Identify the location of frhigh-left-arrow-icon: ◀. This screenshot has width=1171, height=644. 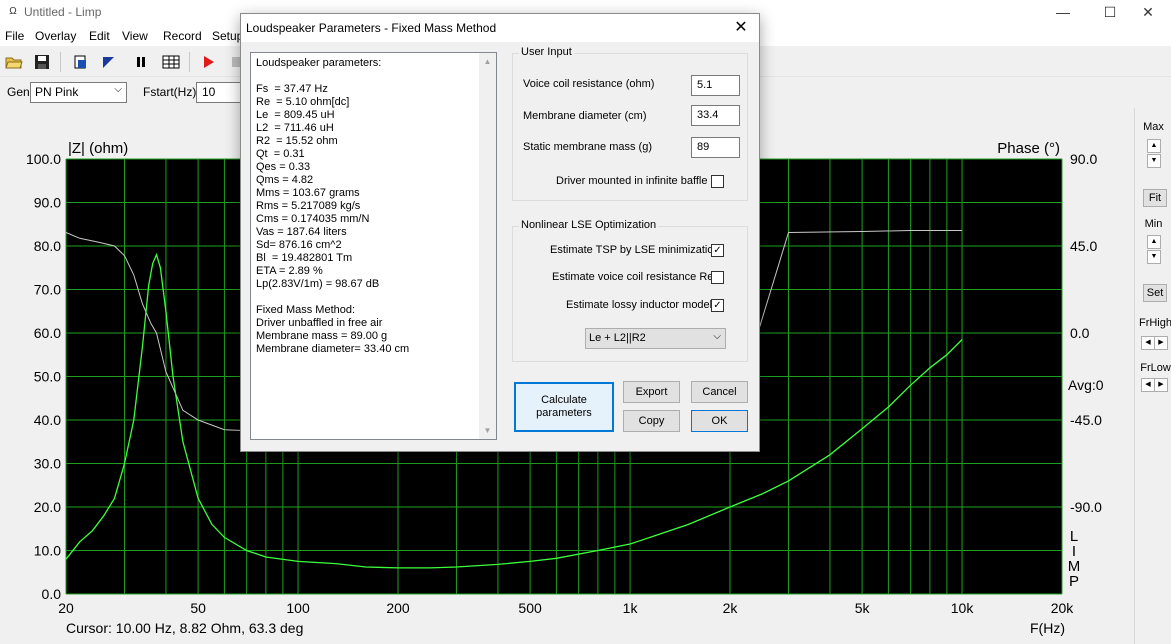
(1148, 343).